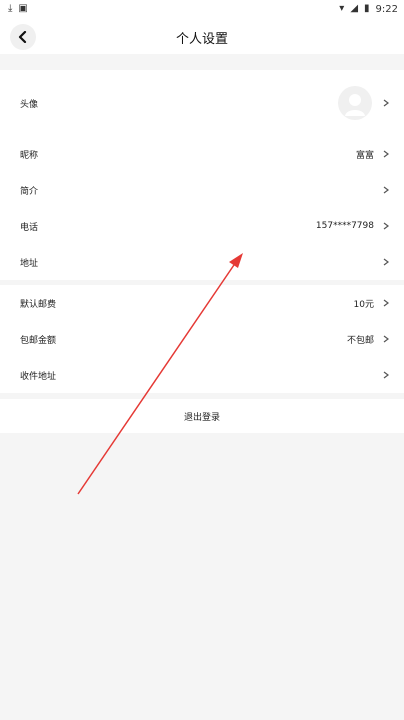 The image size is (404, 720). Describe the element at coordinates (202, 154) in the screenshot. I see `nickname-row: 昵称 富富` at that location.